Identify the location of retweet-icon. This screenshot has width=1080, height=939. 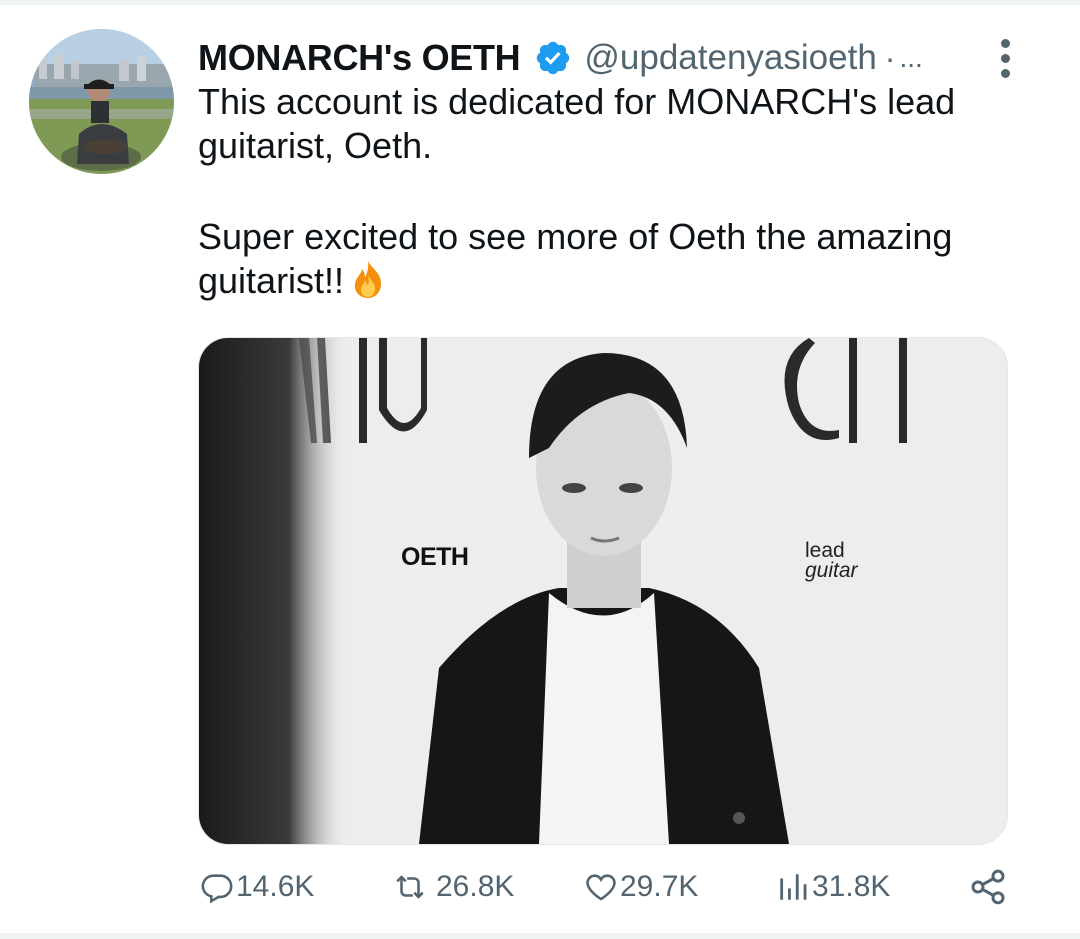
(410, 887).